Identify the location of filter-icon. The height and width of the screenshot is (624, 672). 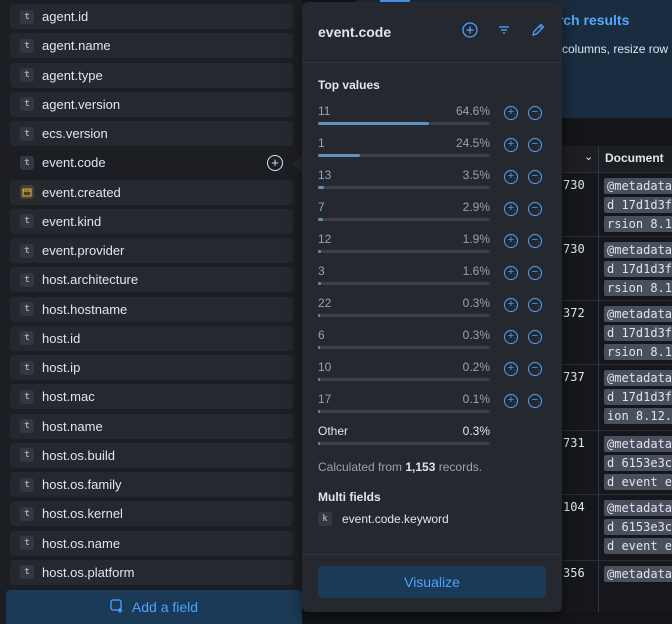
(504, 30).